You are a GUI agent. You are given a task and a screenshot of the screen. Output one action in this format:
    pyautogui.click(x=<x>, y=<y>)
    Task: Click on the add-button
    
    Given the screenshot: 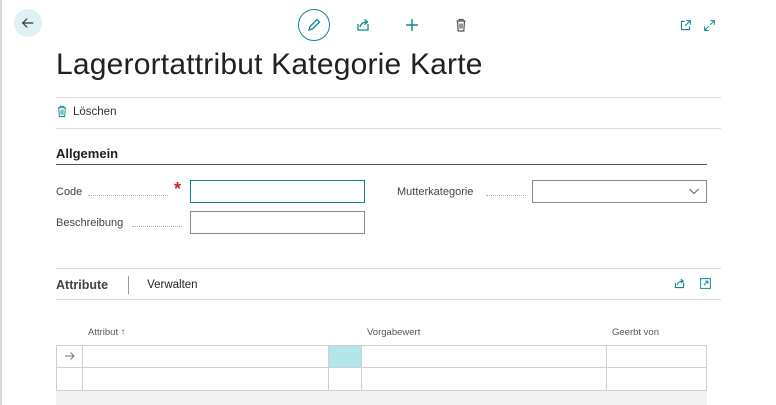 What is the action you would take?
    pyautogui.click(x=412, y=25)
    